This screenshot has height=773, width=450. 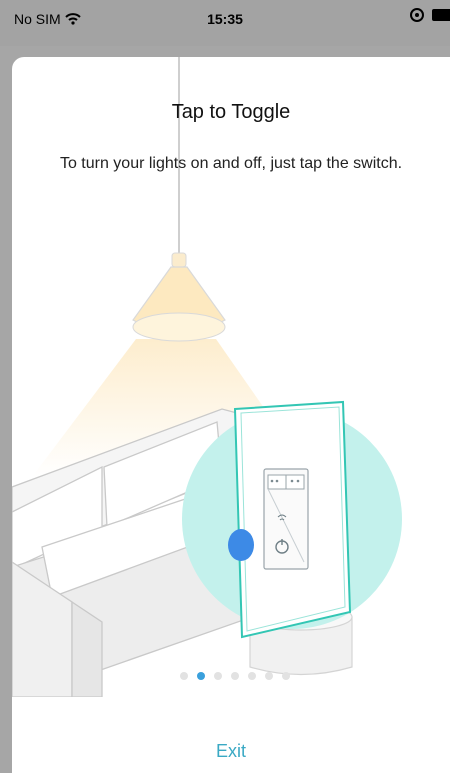 I want to click on pendant-lamp-icon, so click(x=179, y=297).